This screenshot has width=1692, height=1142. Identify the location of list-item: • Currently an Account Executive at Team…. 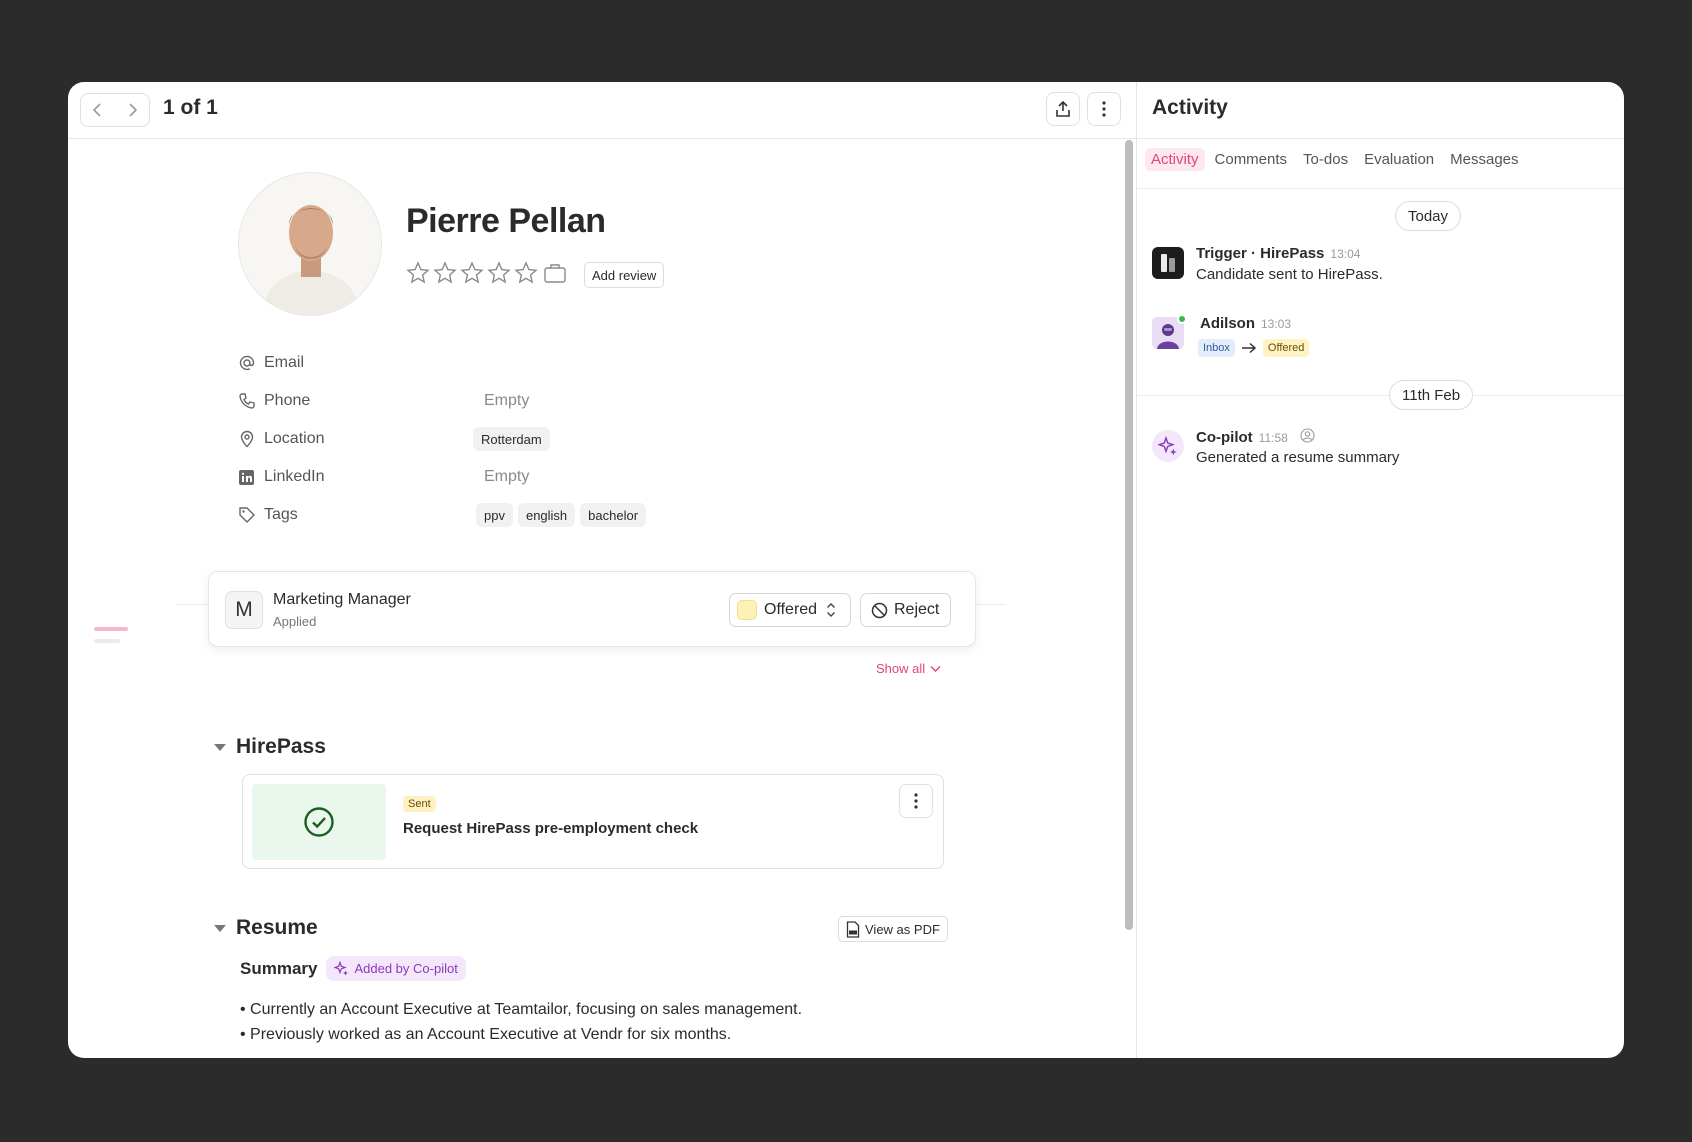
(521, 1009).